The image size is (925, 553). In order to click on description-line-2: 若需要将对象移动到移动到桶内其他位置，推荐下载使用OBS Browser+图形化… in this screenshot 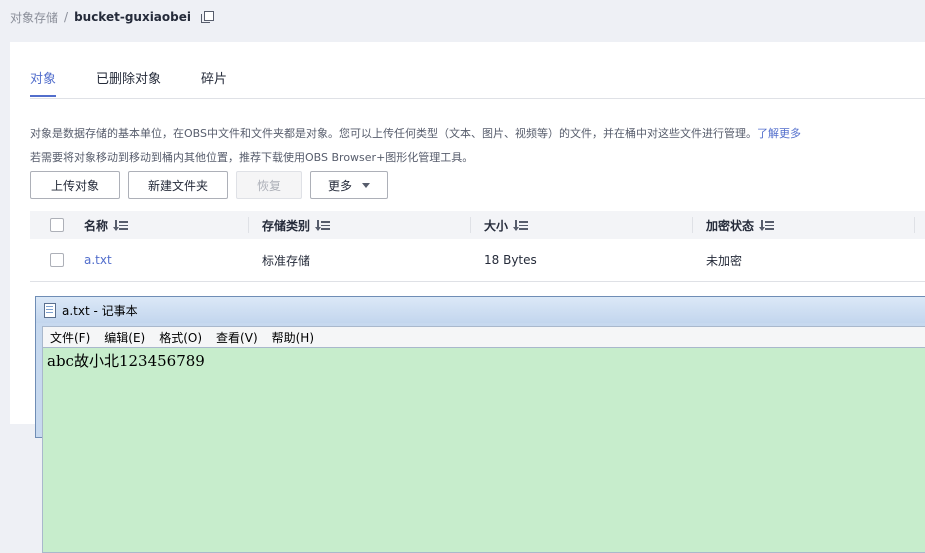, I will do `click(252, 157)`.